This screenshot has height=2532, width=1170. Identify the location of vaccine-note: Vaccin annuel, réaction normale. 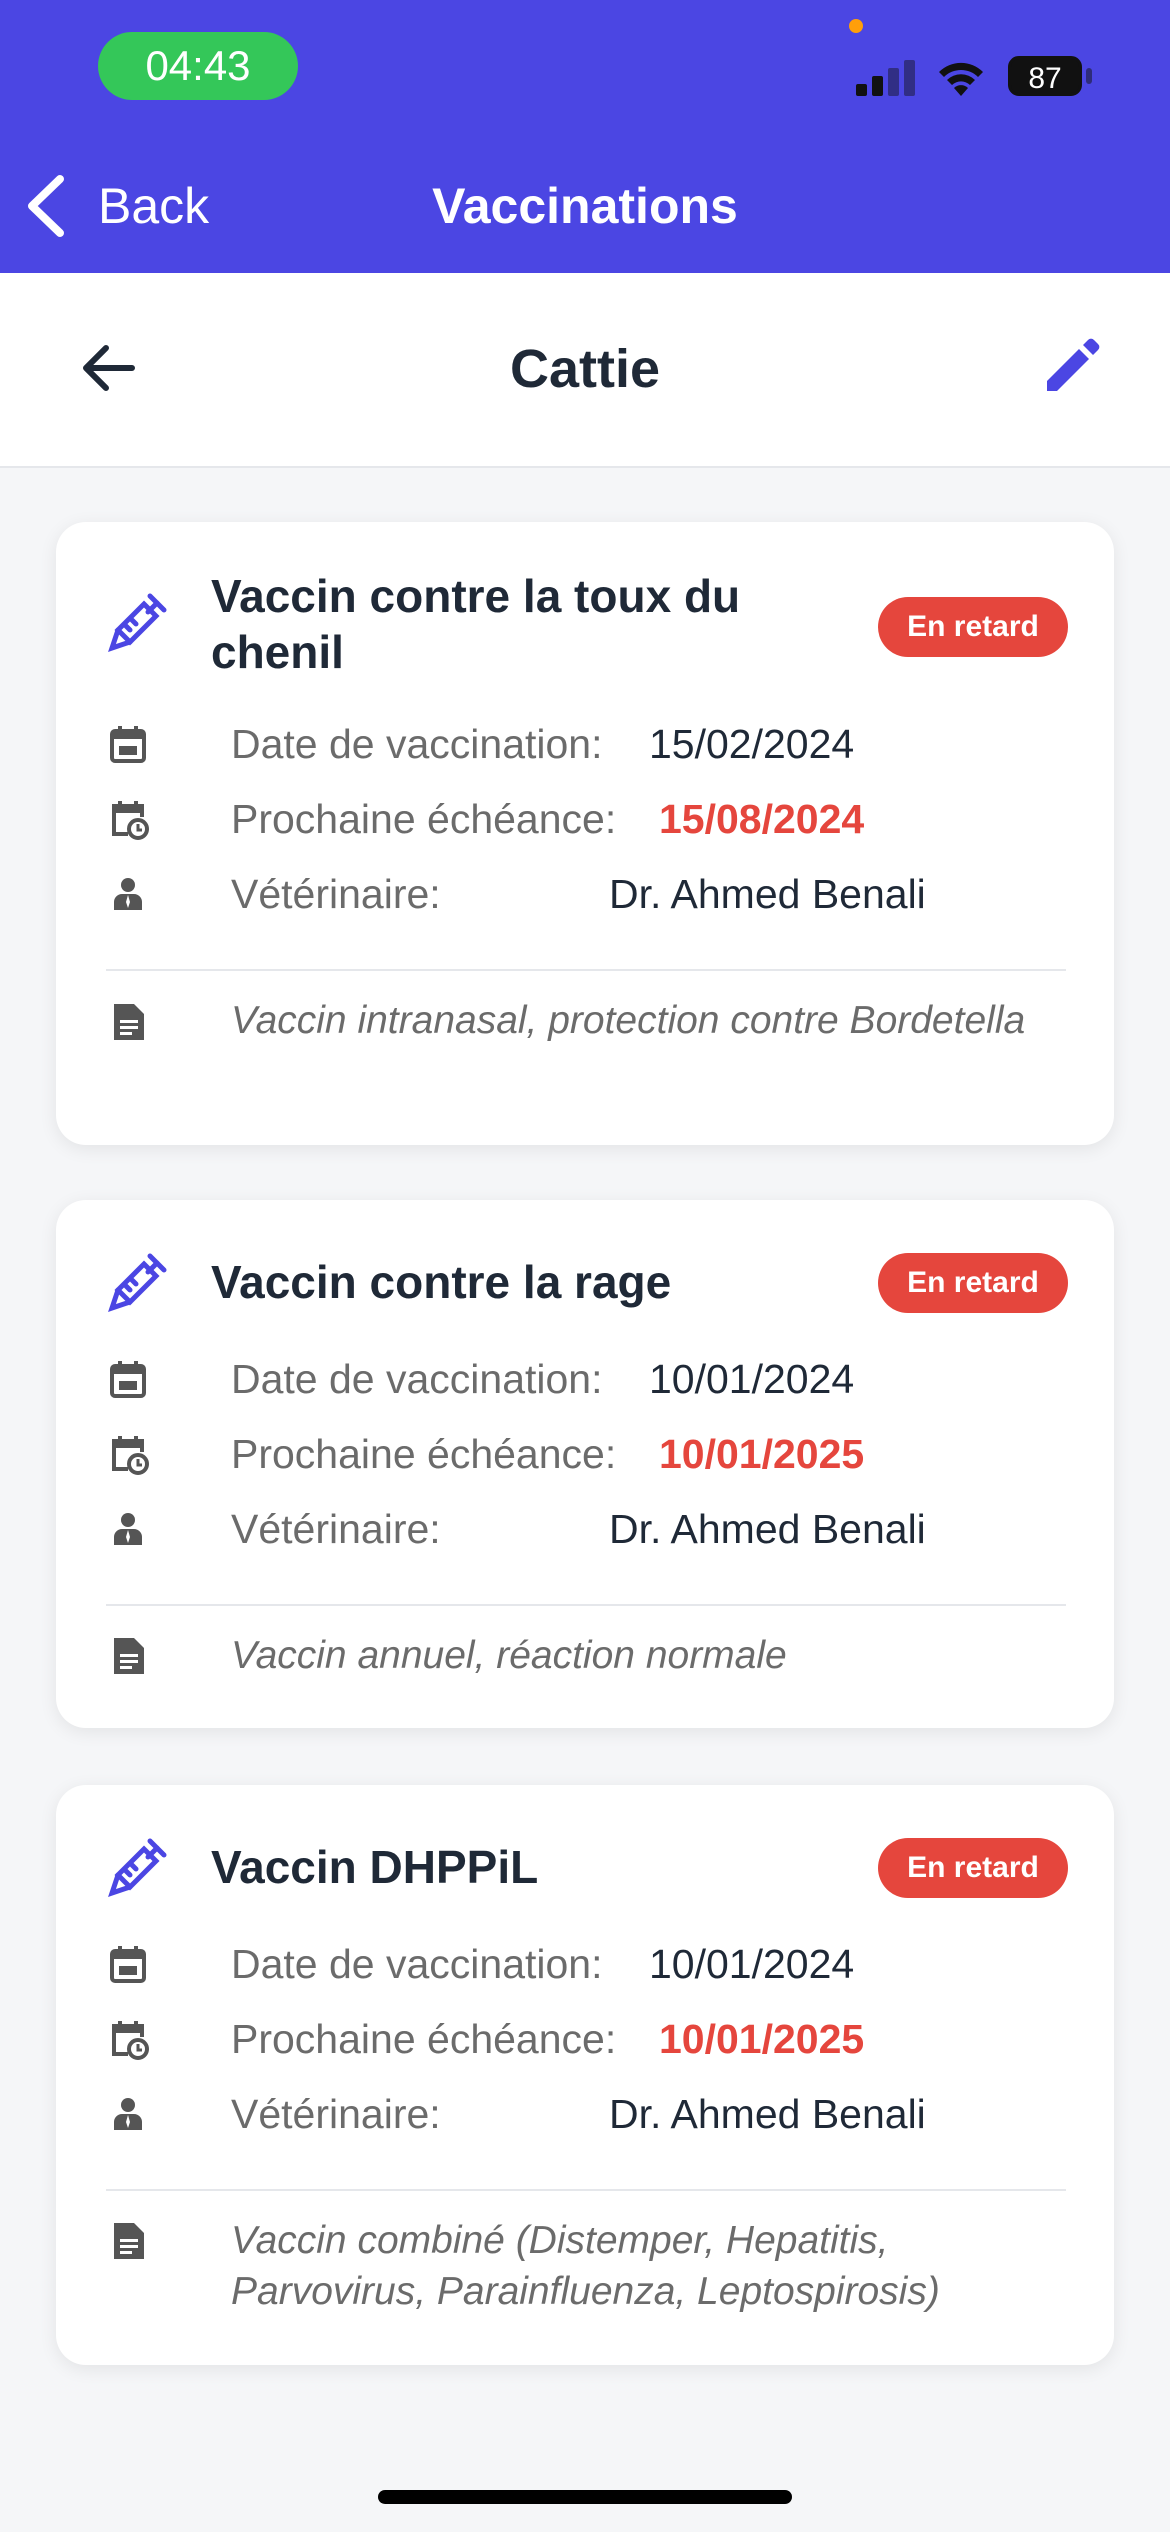
(509, 1655).